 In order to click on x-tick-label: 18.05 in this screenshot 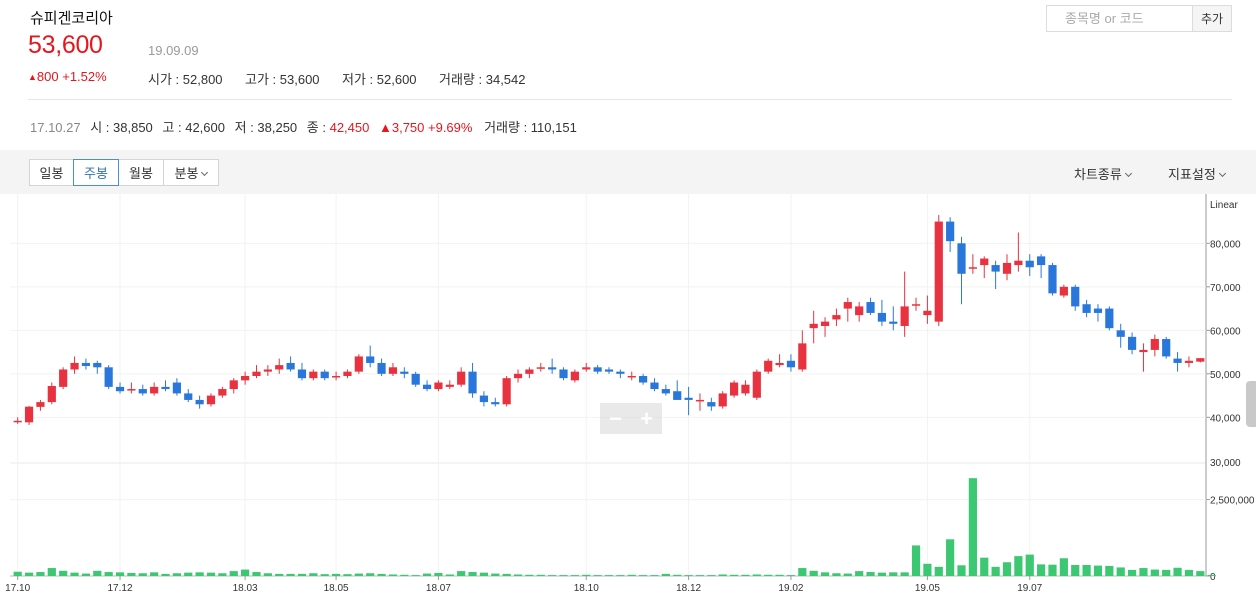, I will do `click(336, 588)`.